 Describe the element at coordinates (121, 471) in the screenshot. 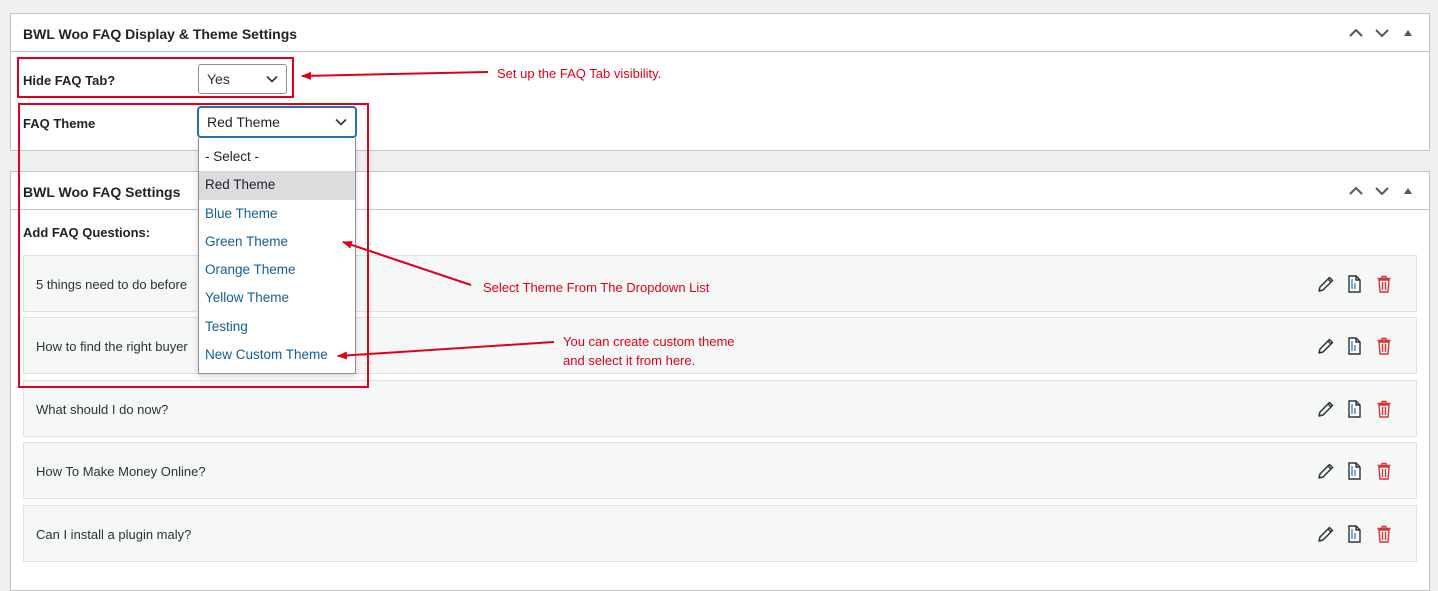

I see `faq-question: How To Make Money Online?` at that location.